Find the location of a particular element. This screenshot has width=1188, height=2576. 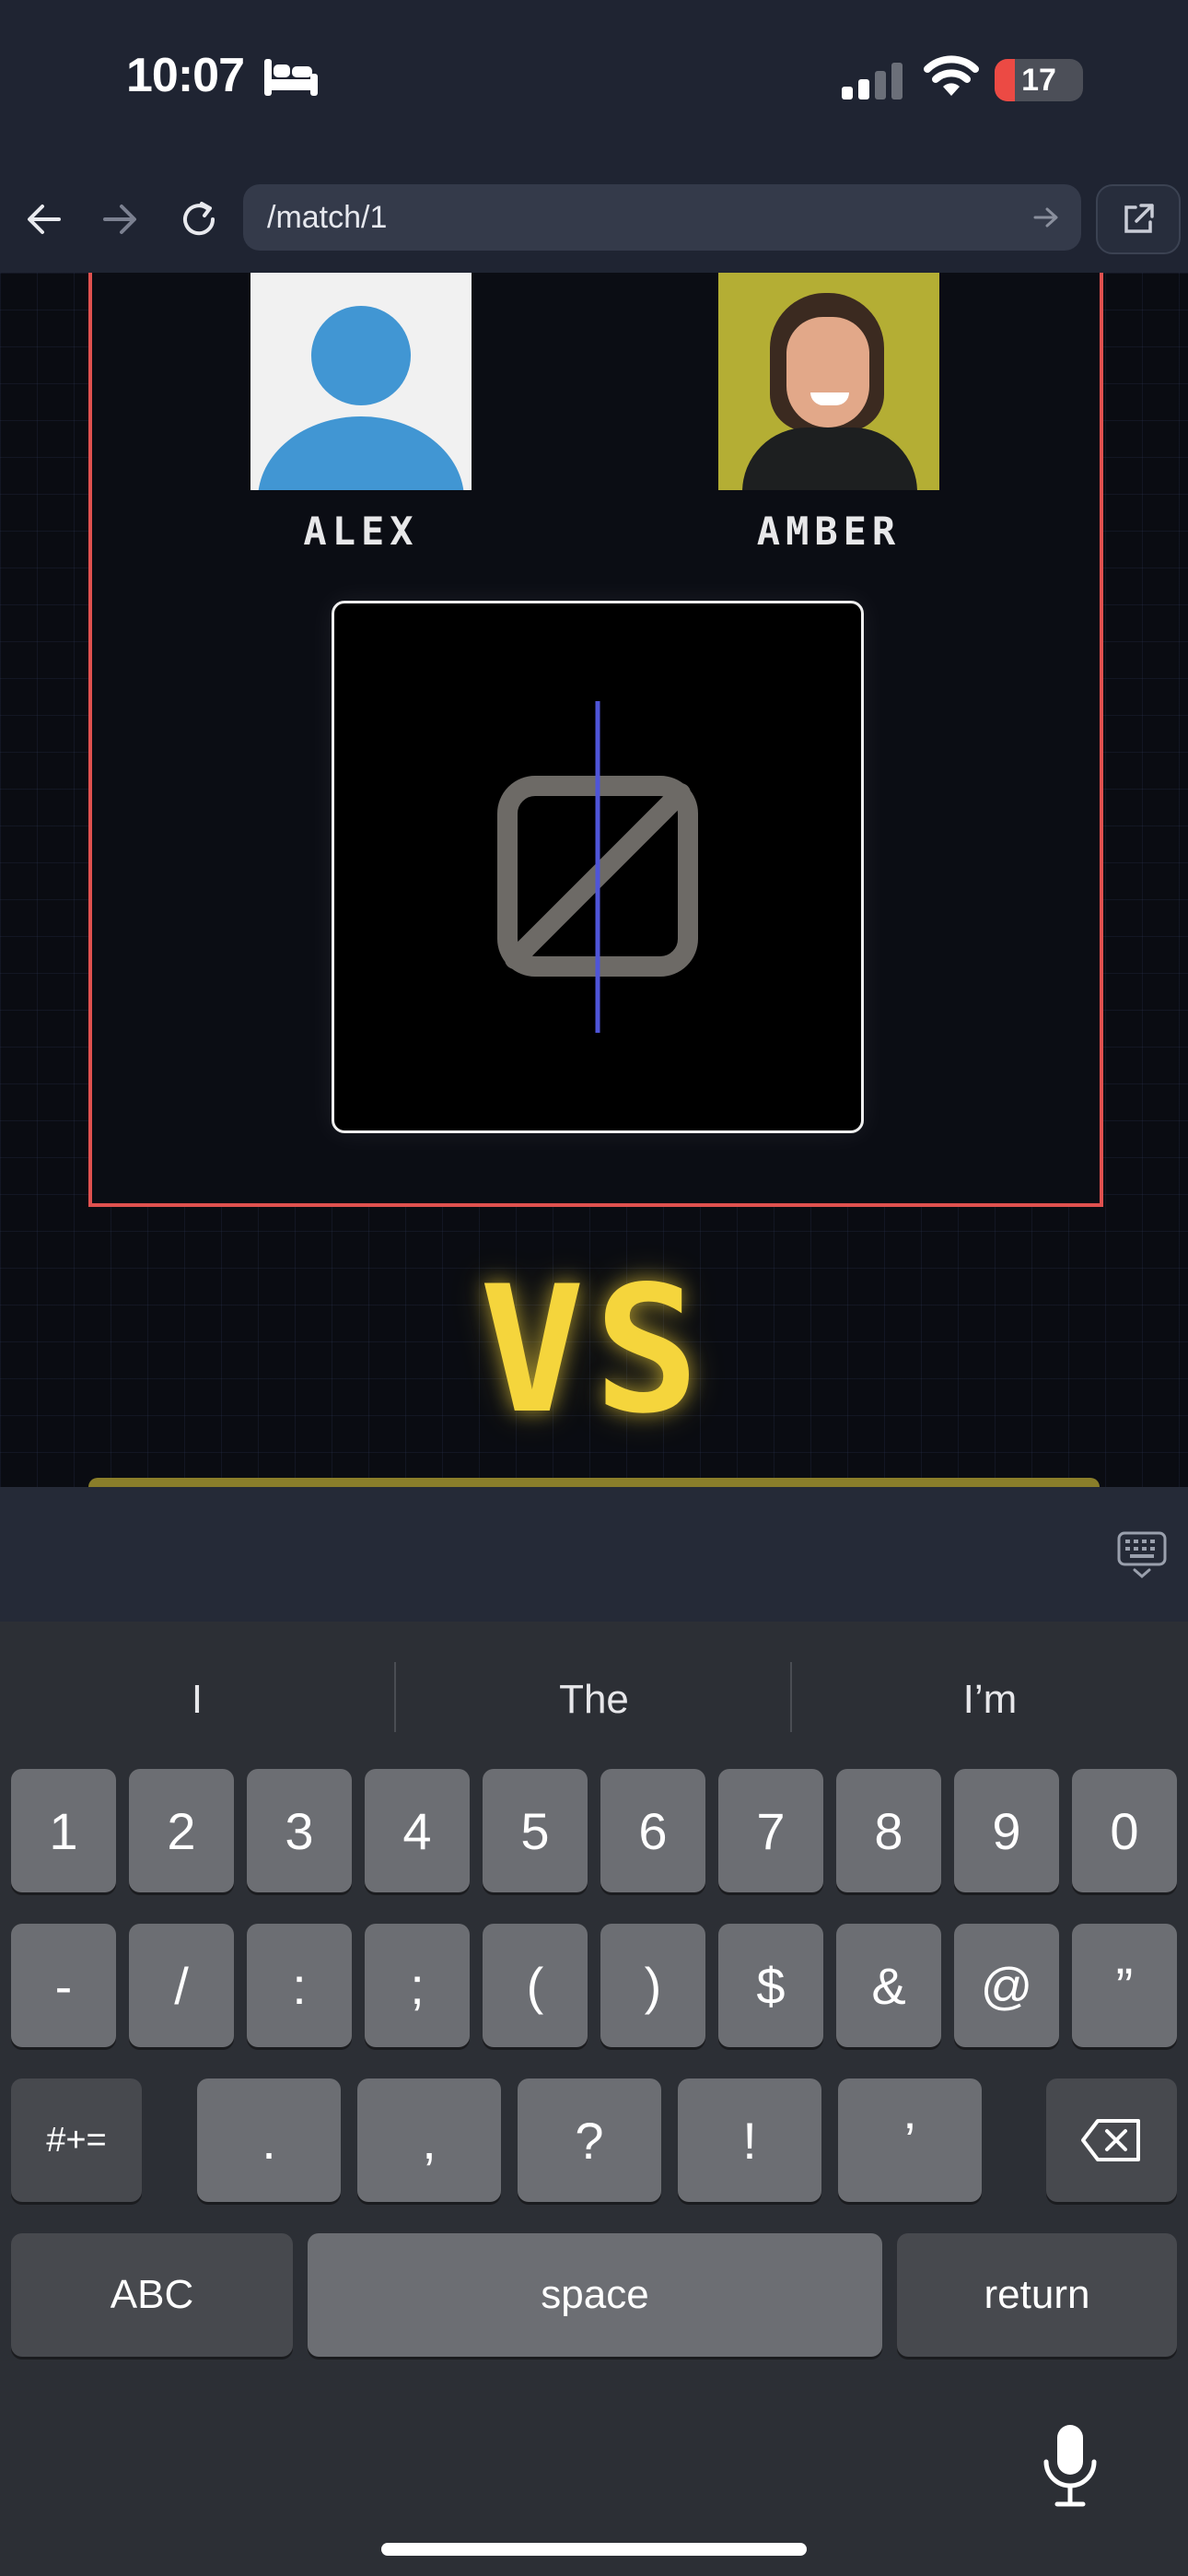

key-hyphen: - is located at coordinates (64, 1986).